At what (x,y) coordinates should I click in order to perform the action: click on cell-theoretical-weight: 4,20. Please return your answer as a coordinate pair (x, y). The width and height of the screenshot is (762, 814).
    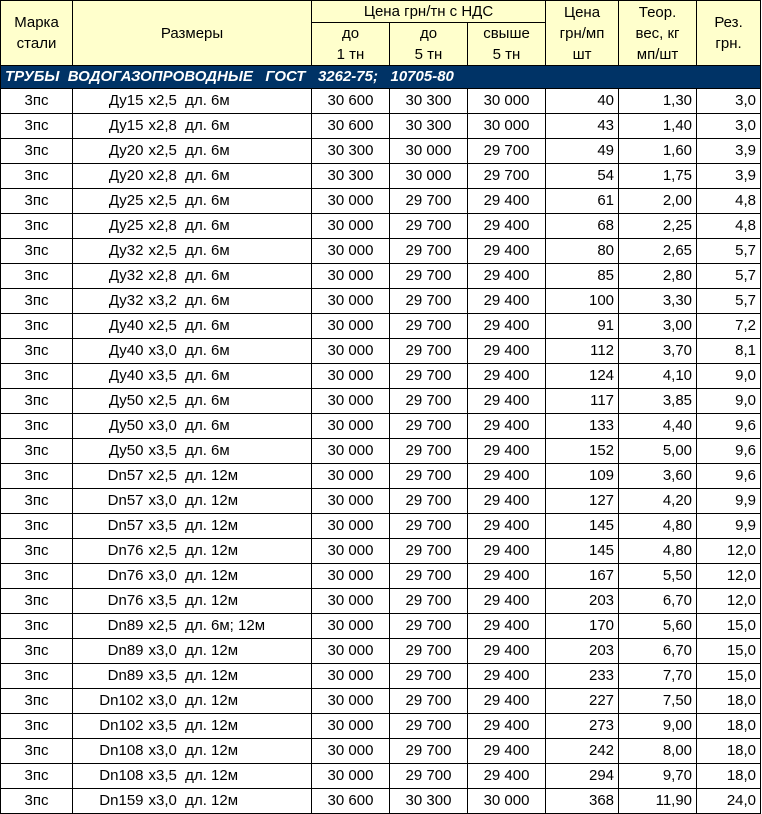
    Looking at the image, I should click on (658, 501).